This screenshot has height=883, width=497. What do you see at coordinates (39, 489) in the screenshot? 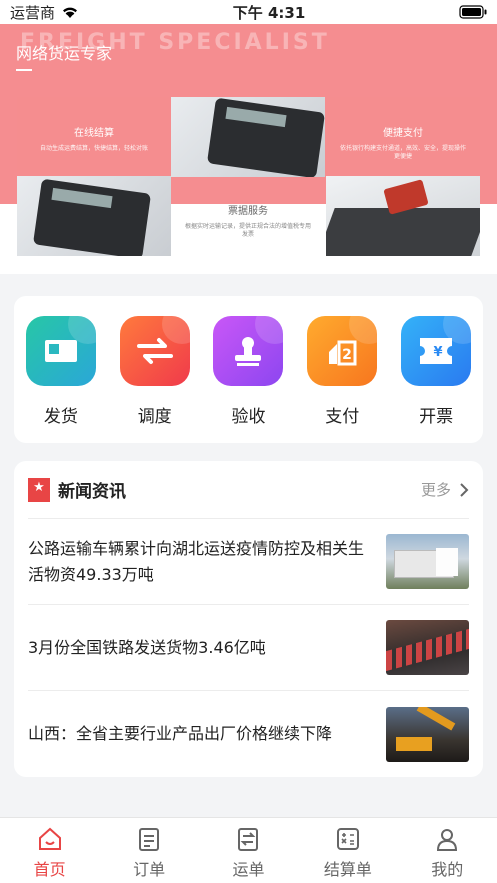
I see `star-flag-icon: ★` at bounding box center [39, 489].